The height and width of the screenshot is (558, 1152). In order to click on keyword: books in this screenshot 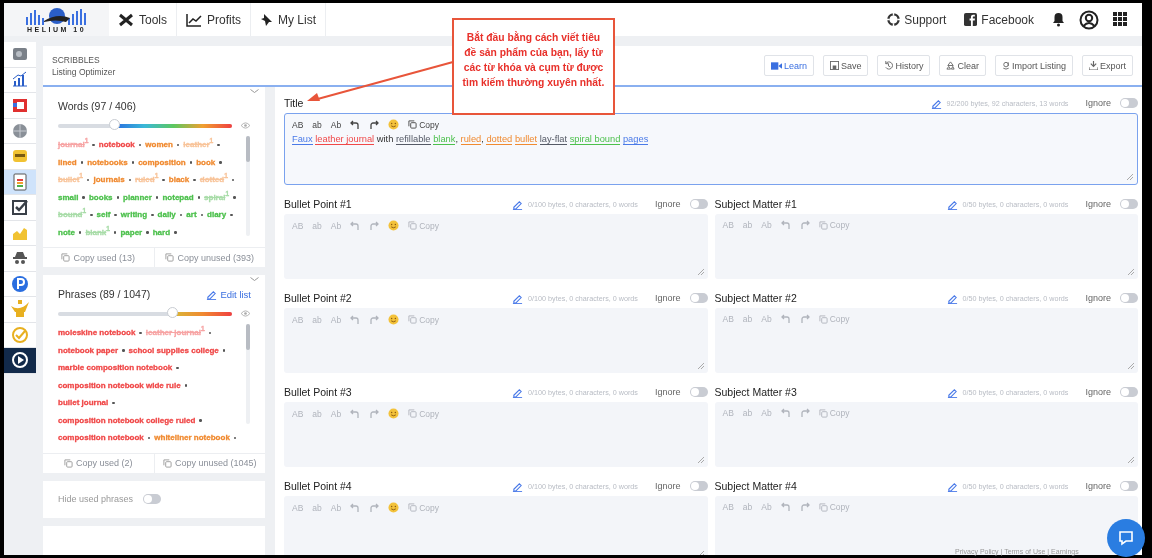, I will do `click(100, 197)`.